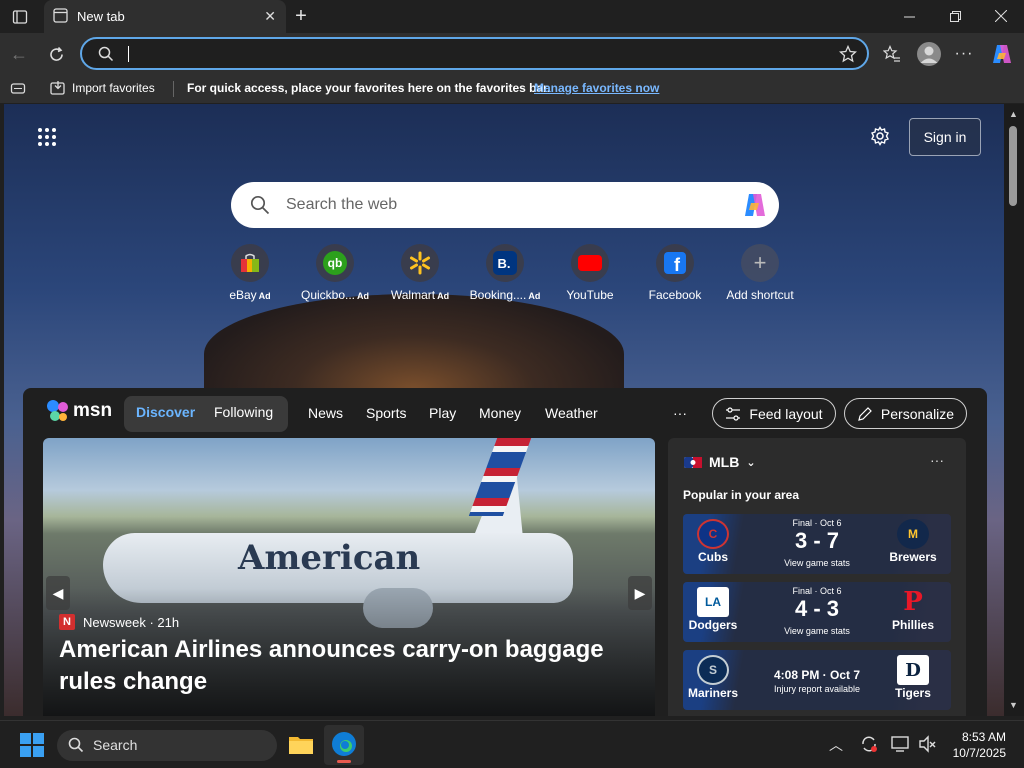  I want to click on browser-toolbar: ← ···, so click(512, 54).